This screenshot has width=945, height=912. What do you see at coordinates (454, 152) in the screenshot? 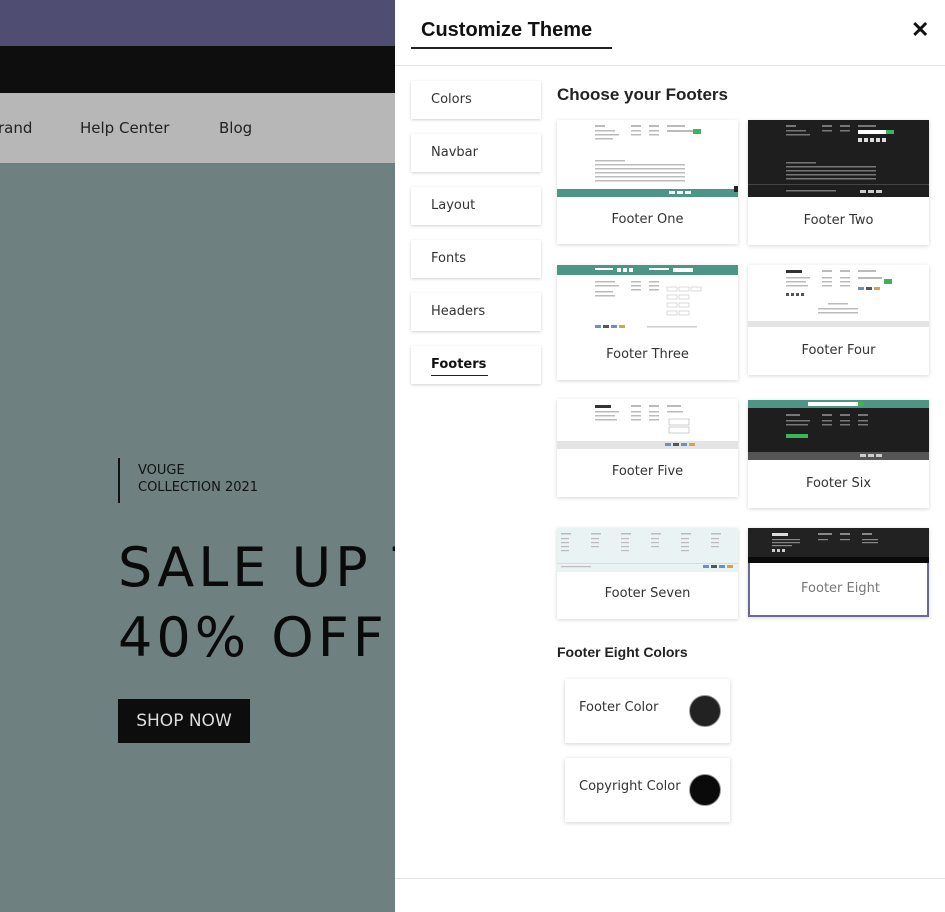
I see `tab-label: Navbar` at bounding box center [454, 152].